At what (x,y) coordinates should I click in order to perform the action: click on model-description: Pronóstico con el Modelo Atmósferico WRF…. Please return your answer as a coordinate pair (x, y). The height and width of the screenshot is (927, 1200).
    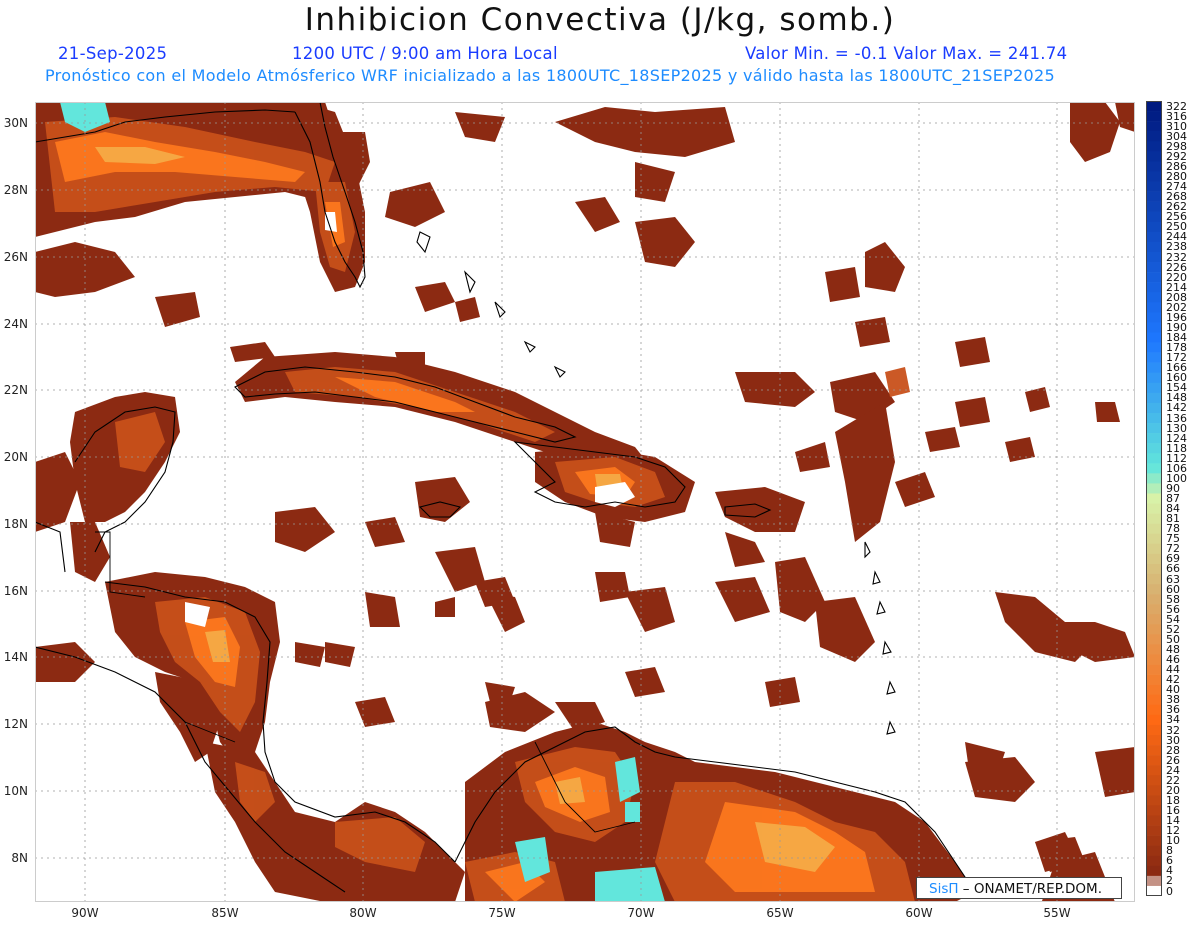
    Looking at the image, I should click on (550, 75).